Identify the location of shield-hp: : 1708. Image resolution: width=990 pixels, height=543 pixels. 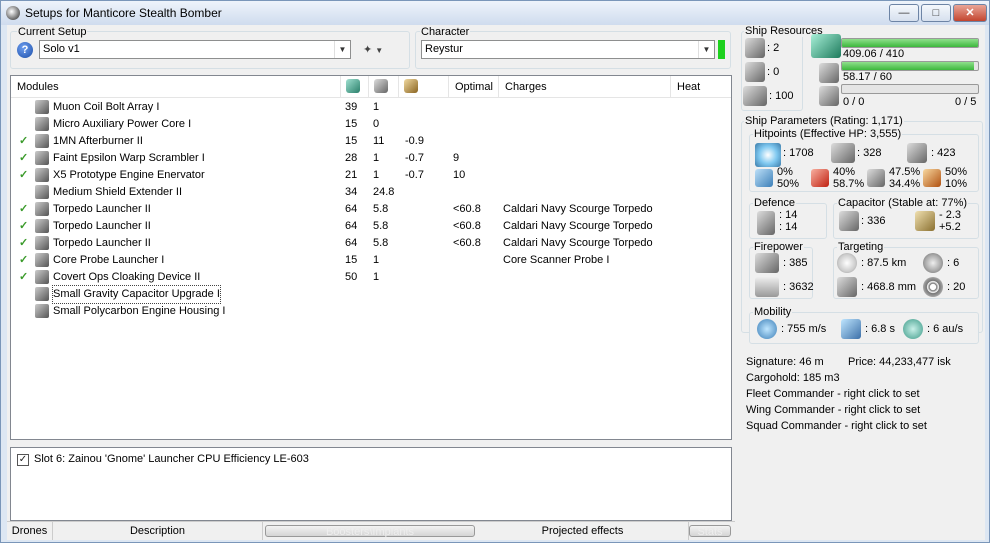
(798, 153).